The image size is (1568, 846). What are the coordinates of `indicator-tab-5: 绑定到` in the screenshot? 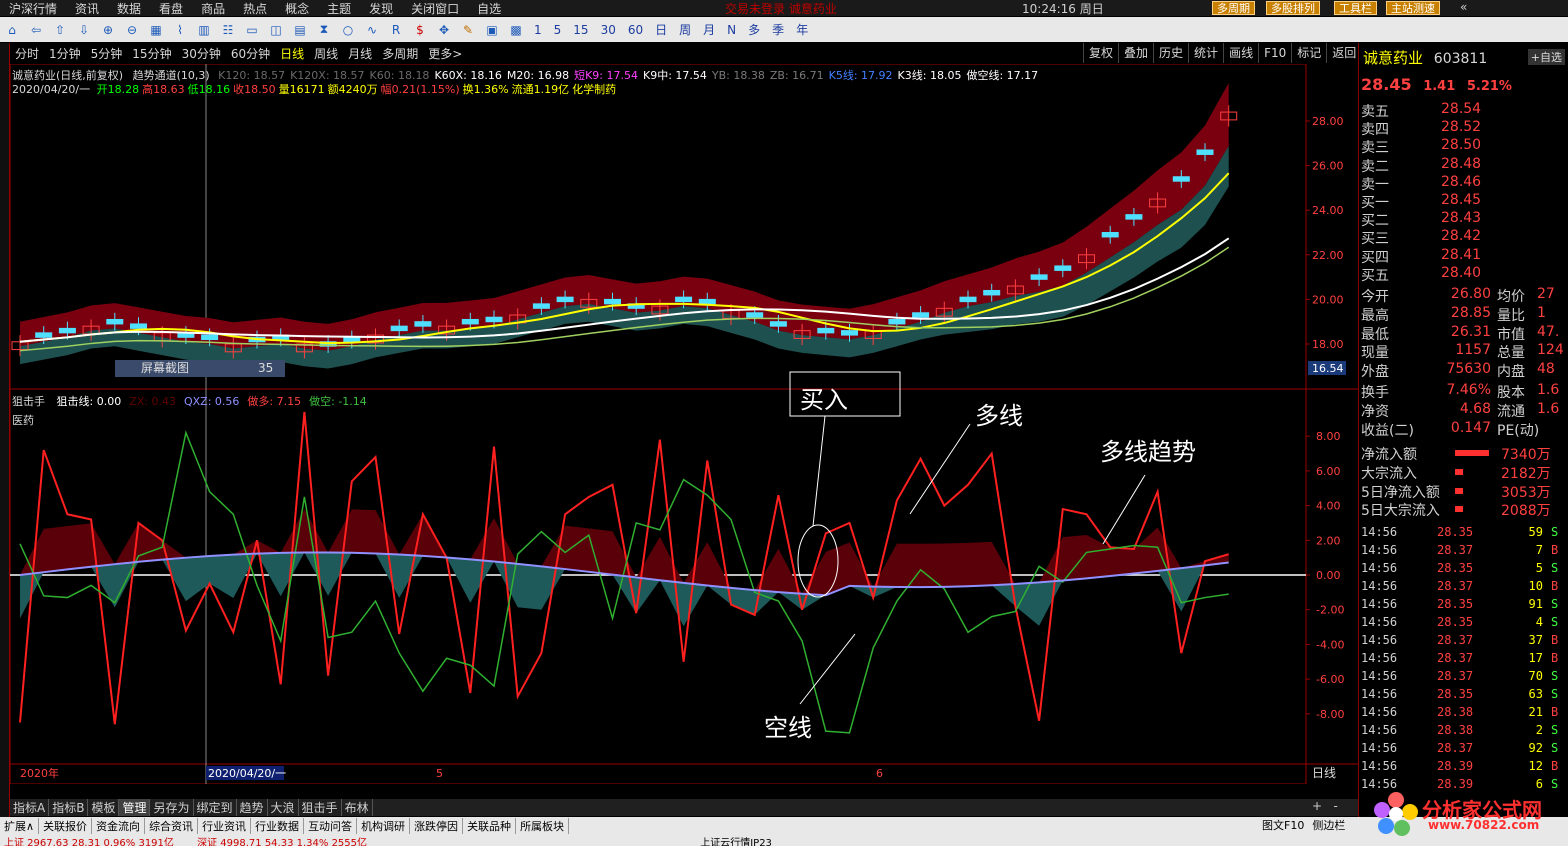 It's located at (215, 807).